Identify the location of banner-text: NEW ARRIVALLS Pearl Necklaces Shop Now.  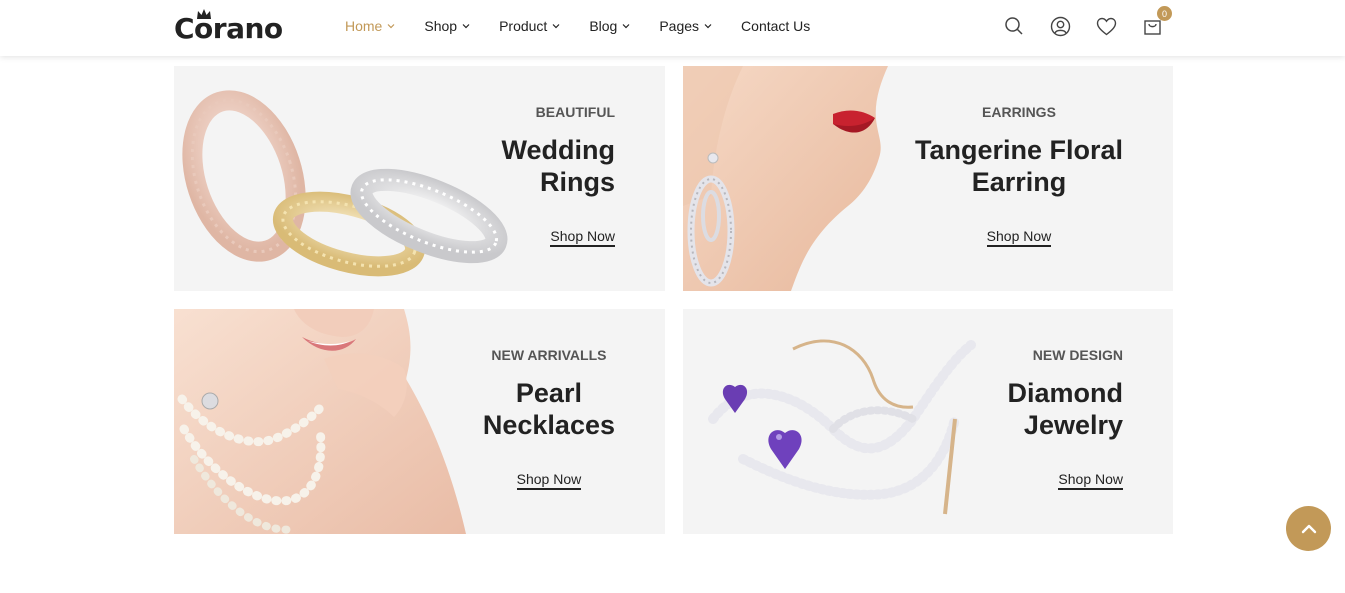
(549, 418).